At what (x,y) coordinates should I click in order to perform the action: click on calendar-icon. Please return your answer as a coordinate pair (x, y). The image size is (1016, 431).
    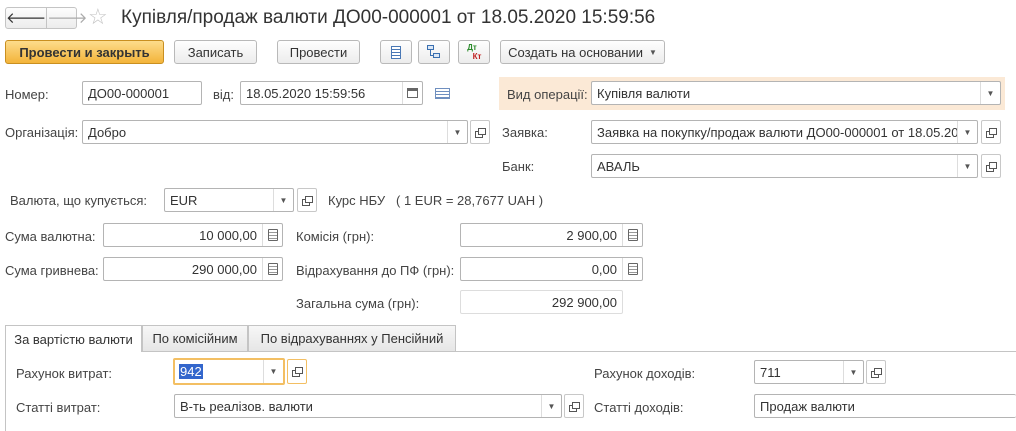
    Looking at the image, I should click on (412, 93).